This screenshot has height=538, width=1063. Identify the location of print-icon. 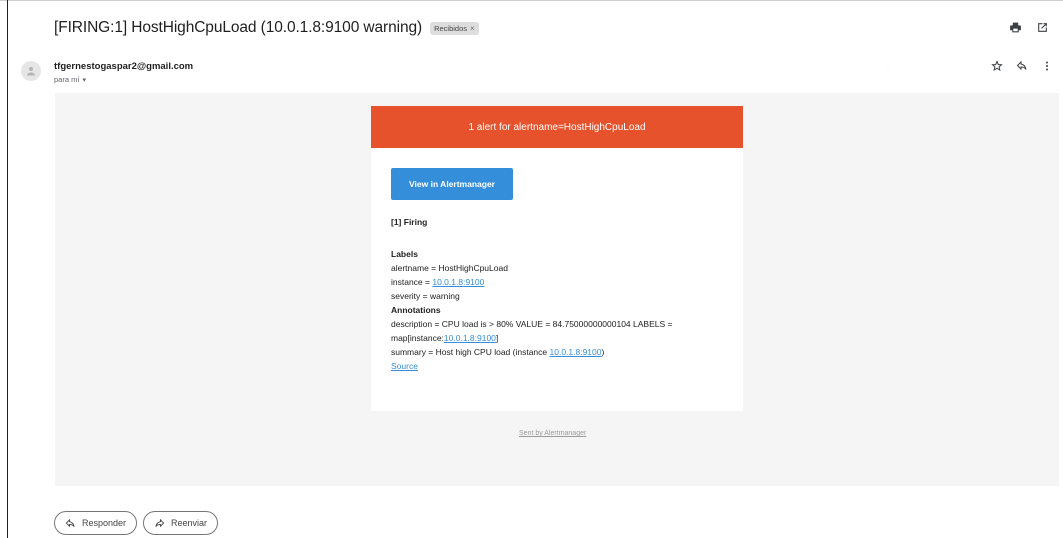
(1015, 27).